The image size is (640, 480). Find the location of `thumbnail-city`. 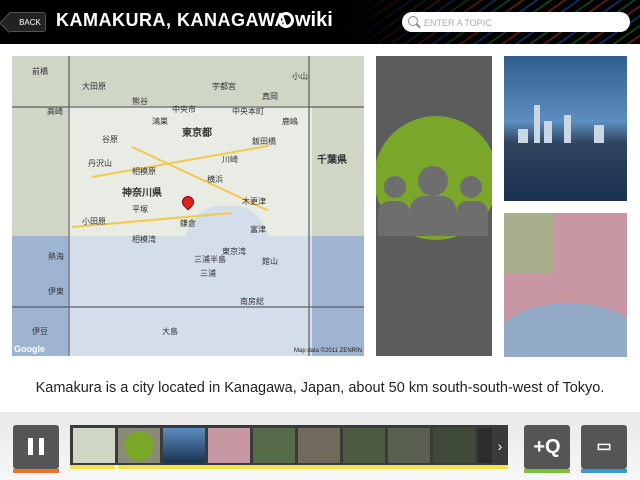

thumbnail-city is located at coordinates (184, 445).